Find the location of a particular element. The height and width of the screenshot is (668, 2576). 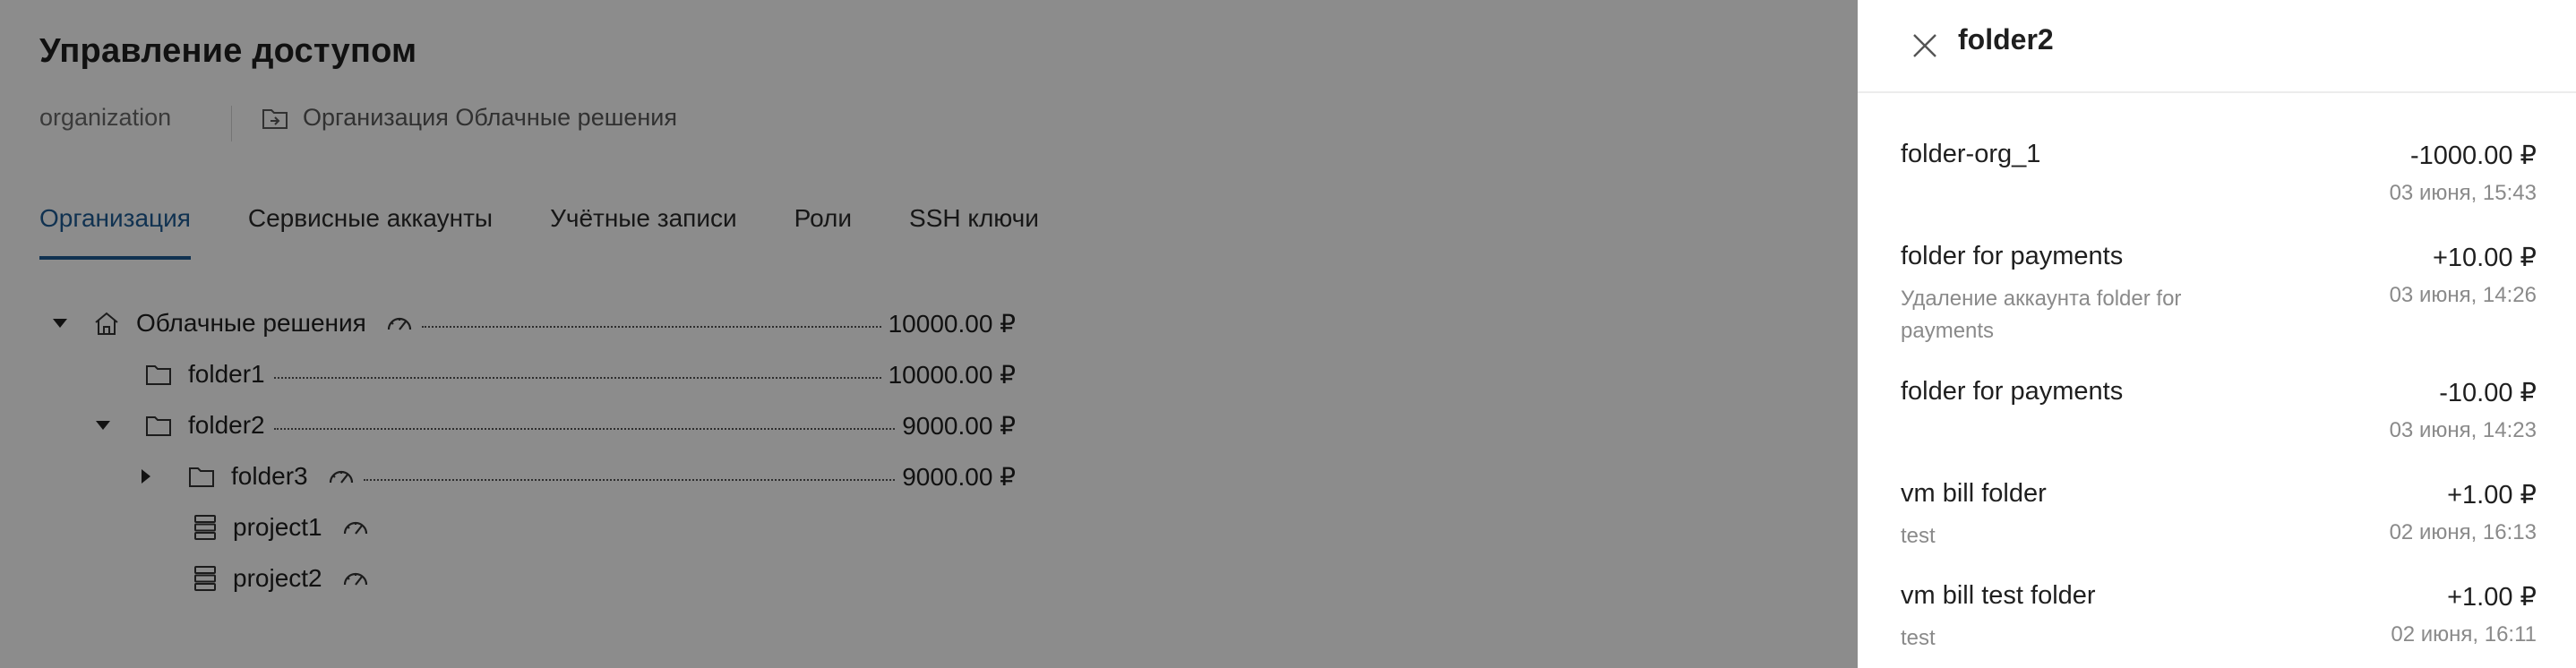

transaction-date: 03 июня, 14:26 is located at coordinates (2463, 295).